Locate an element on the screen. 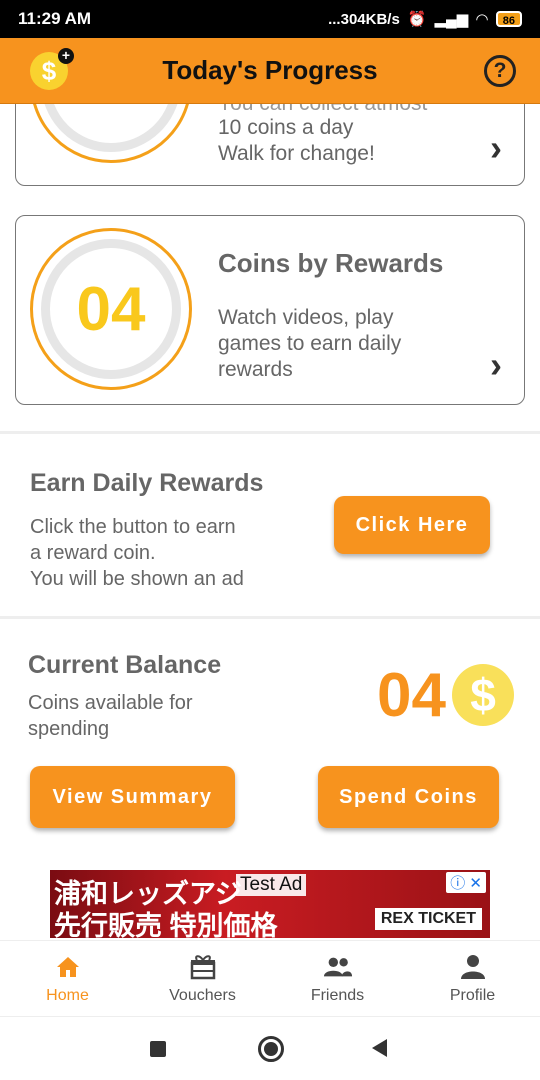  dollar-coin-icon: $ is located at coordinates (483, 695).